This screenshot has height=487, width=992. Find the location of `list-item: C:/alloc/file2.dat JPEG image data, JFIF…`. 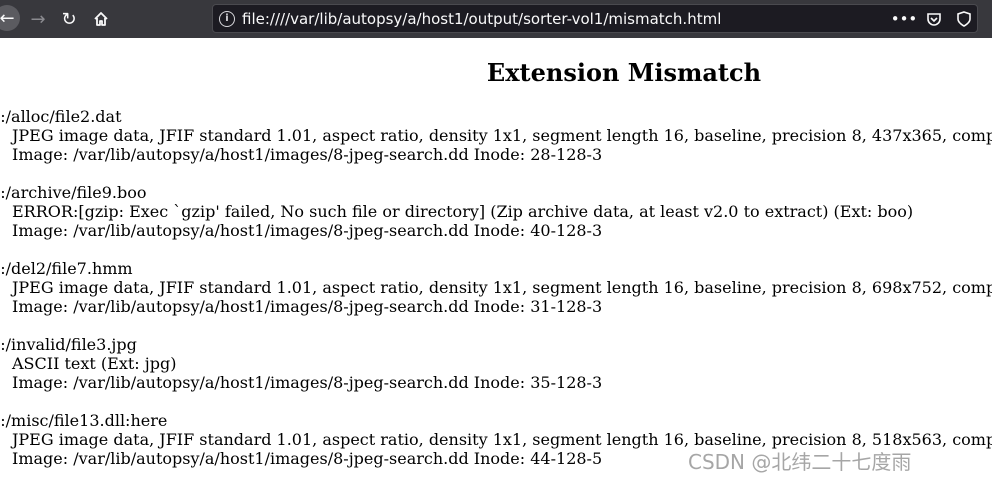

list-item: C:/alloc/file2.dat JPEG image data, JFIF… is located at coordinates (496, 135).